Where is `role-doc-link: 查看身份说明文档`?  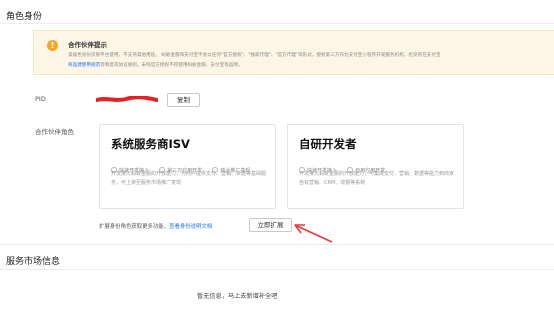
role-doc-link: 查看身份说明文档 is located at coordinates (190, 227).